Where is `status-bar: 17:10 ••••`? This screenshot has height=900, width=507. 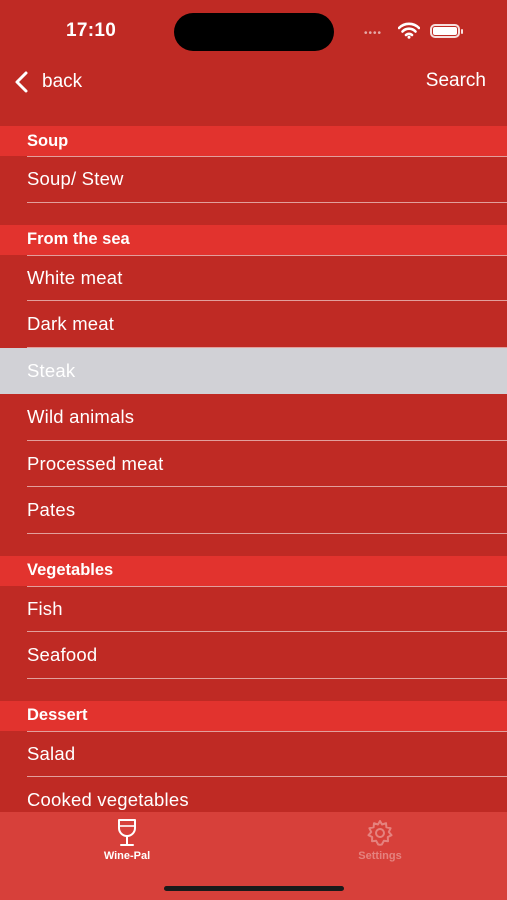
status-bar: 17:10 •••• is located at coordinates (253, 30).